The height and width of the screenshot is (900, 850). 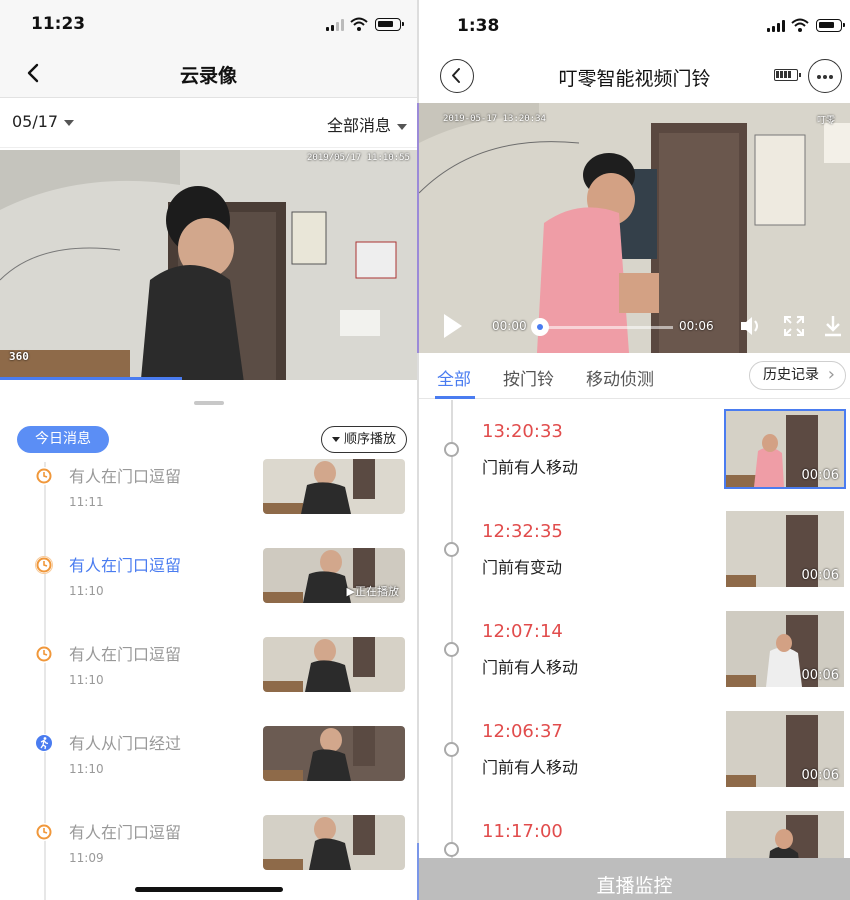 What do you see at coordinates (369, 439) in the screenshot?
I see `sequential-play-label: 顺序播放` at bounding box center [369, 439].